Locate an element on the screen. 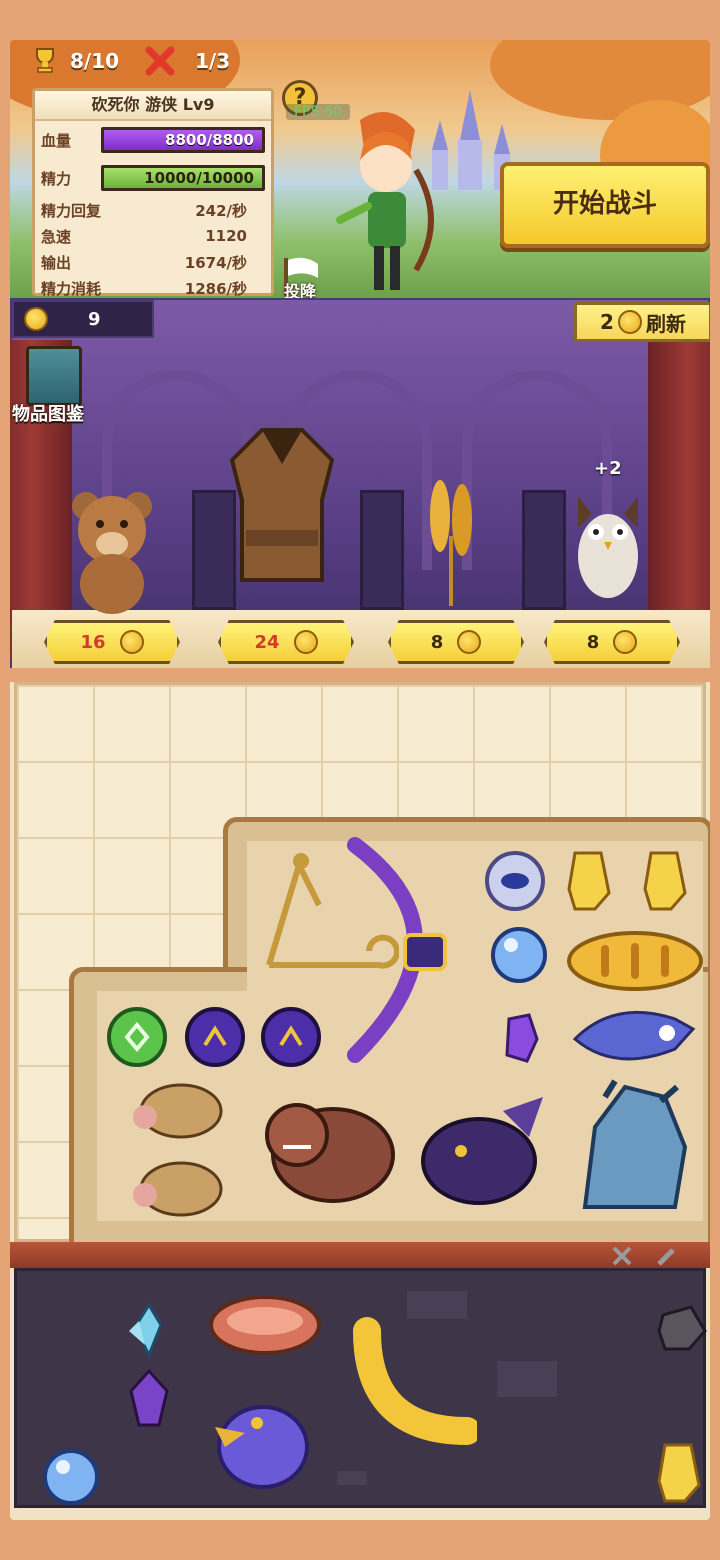 The image size is (720, 1560). owl-item-icon is located at coordinates (608, 546).